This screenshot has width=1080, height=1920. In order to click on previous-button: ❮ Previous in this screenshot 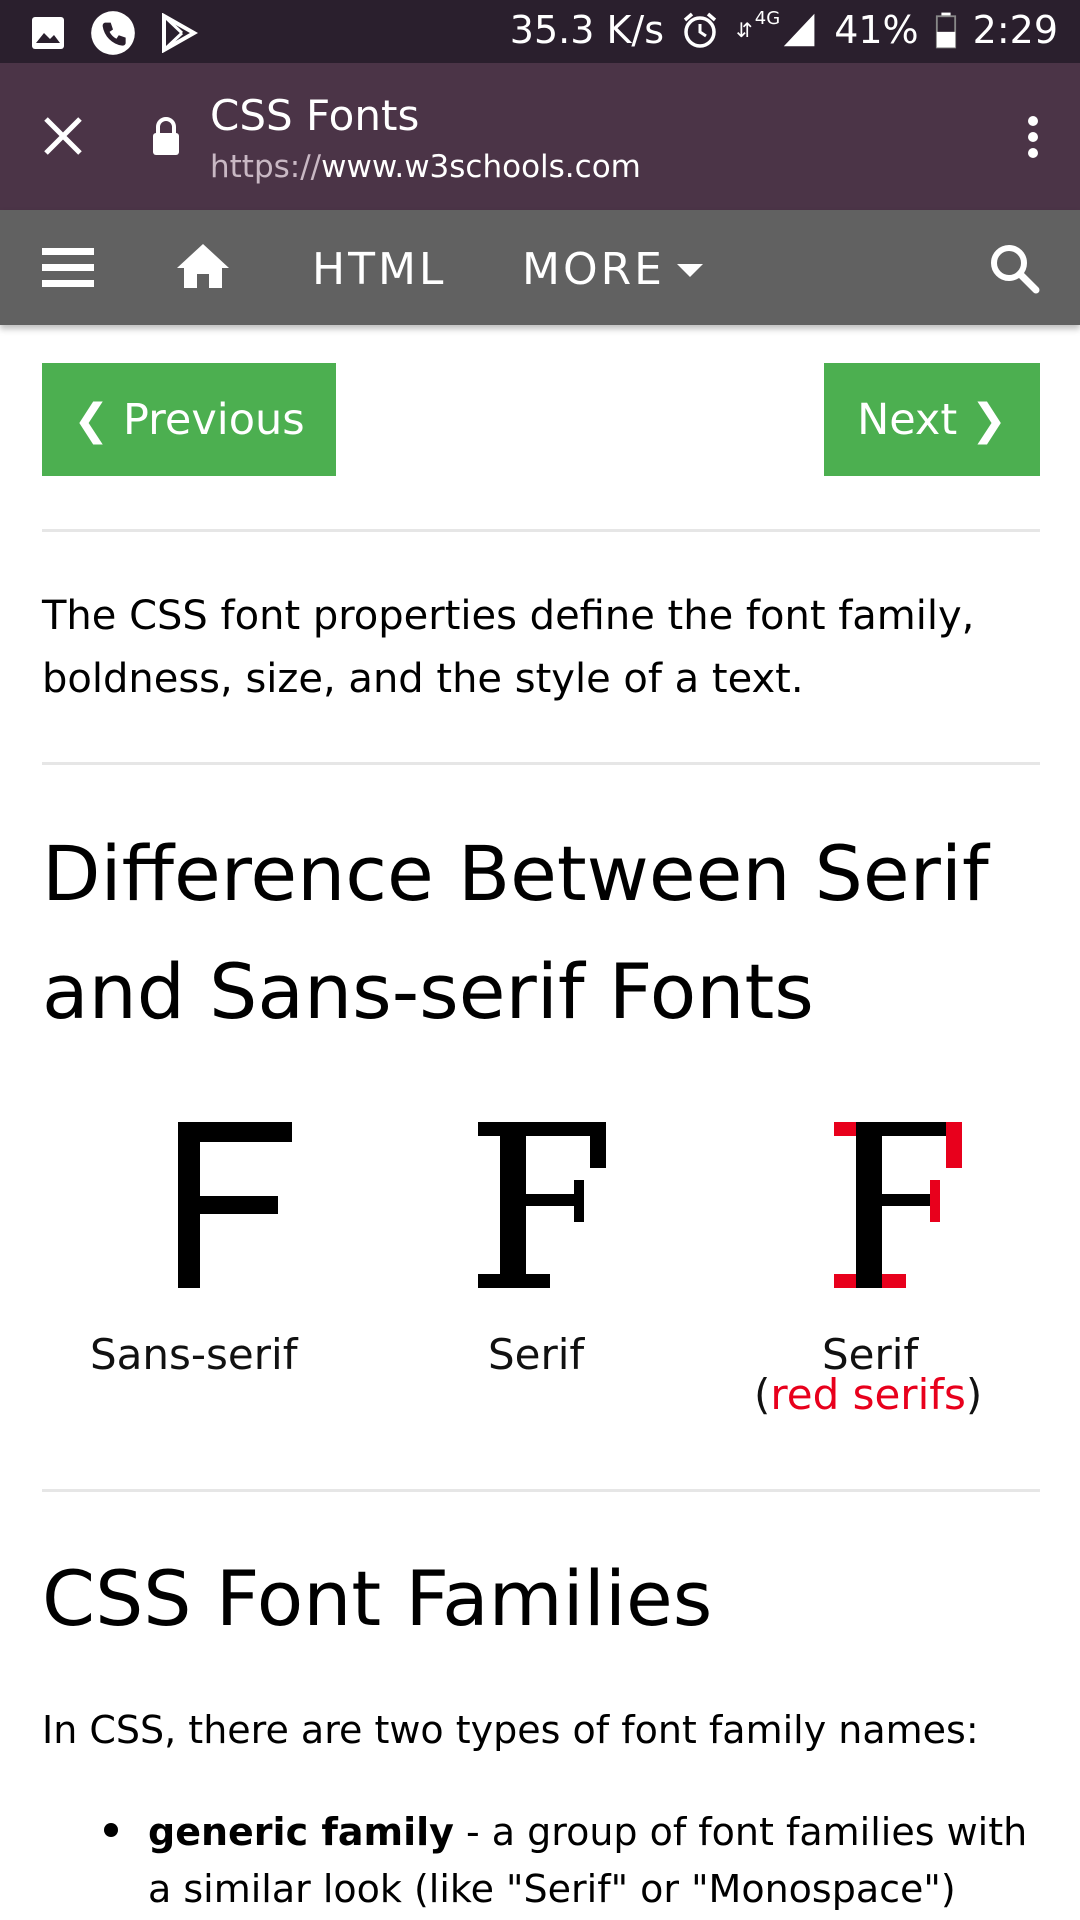, I will do `click(189, 419)`.